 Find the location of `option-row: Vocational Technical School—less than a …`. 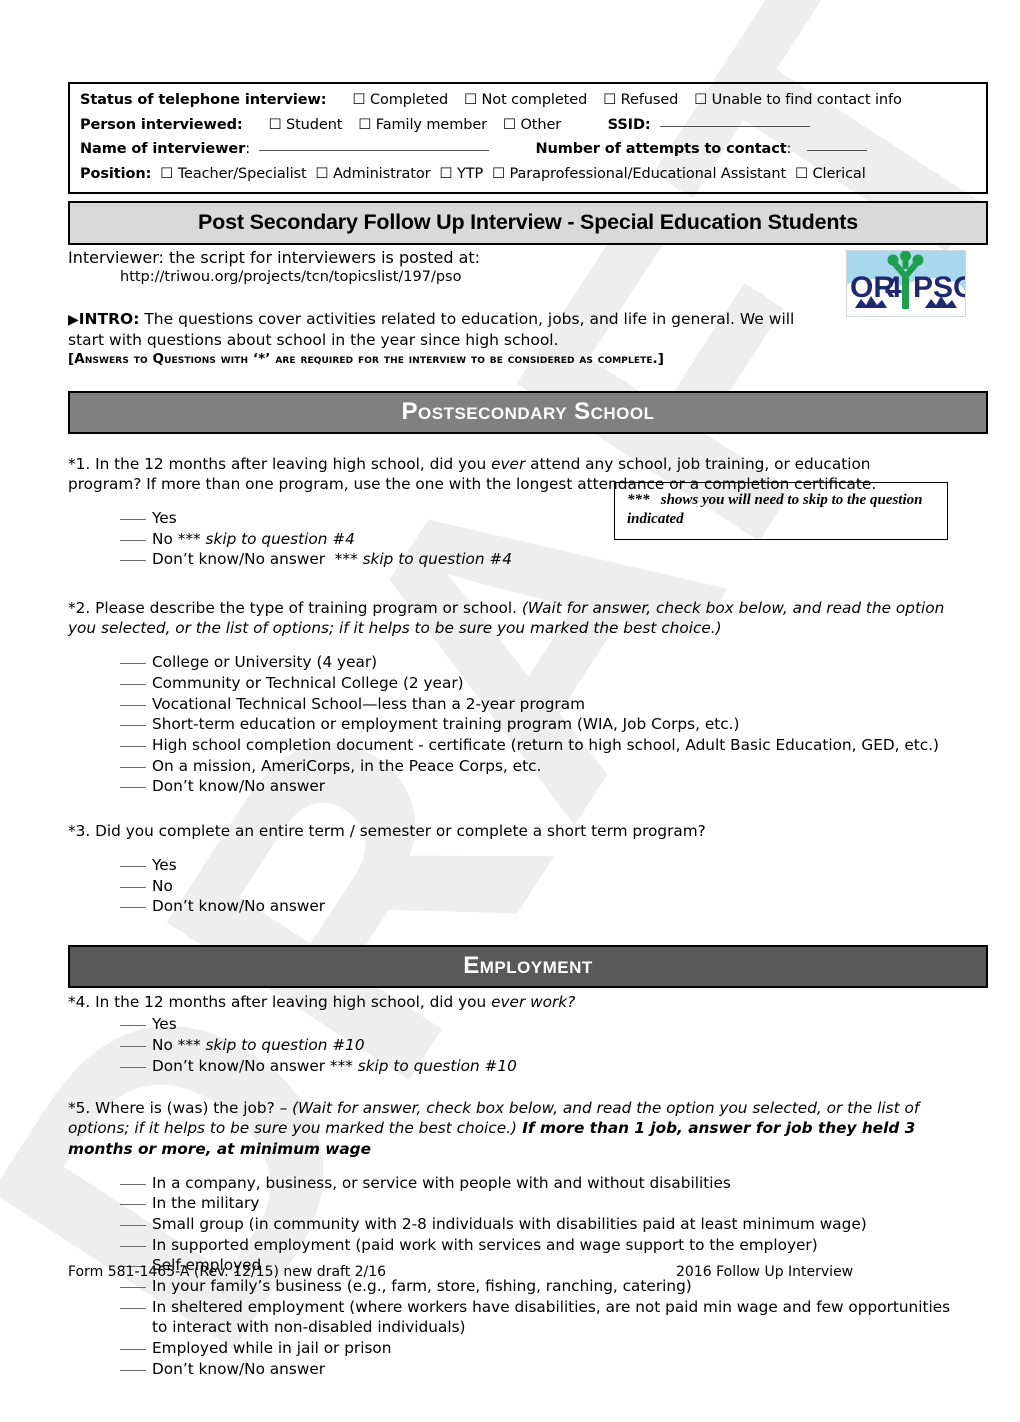

option-row: Vocational Technical School—less than a … is located at coordinates (554, 704).